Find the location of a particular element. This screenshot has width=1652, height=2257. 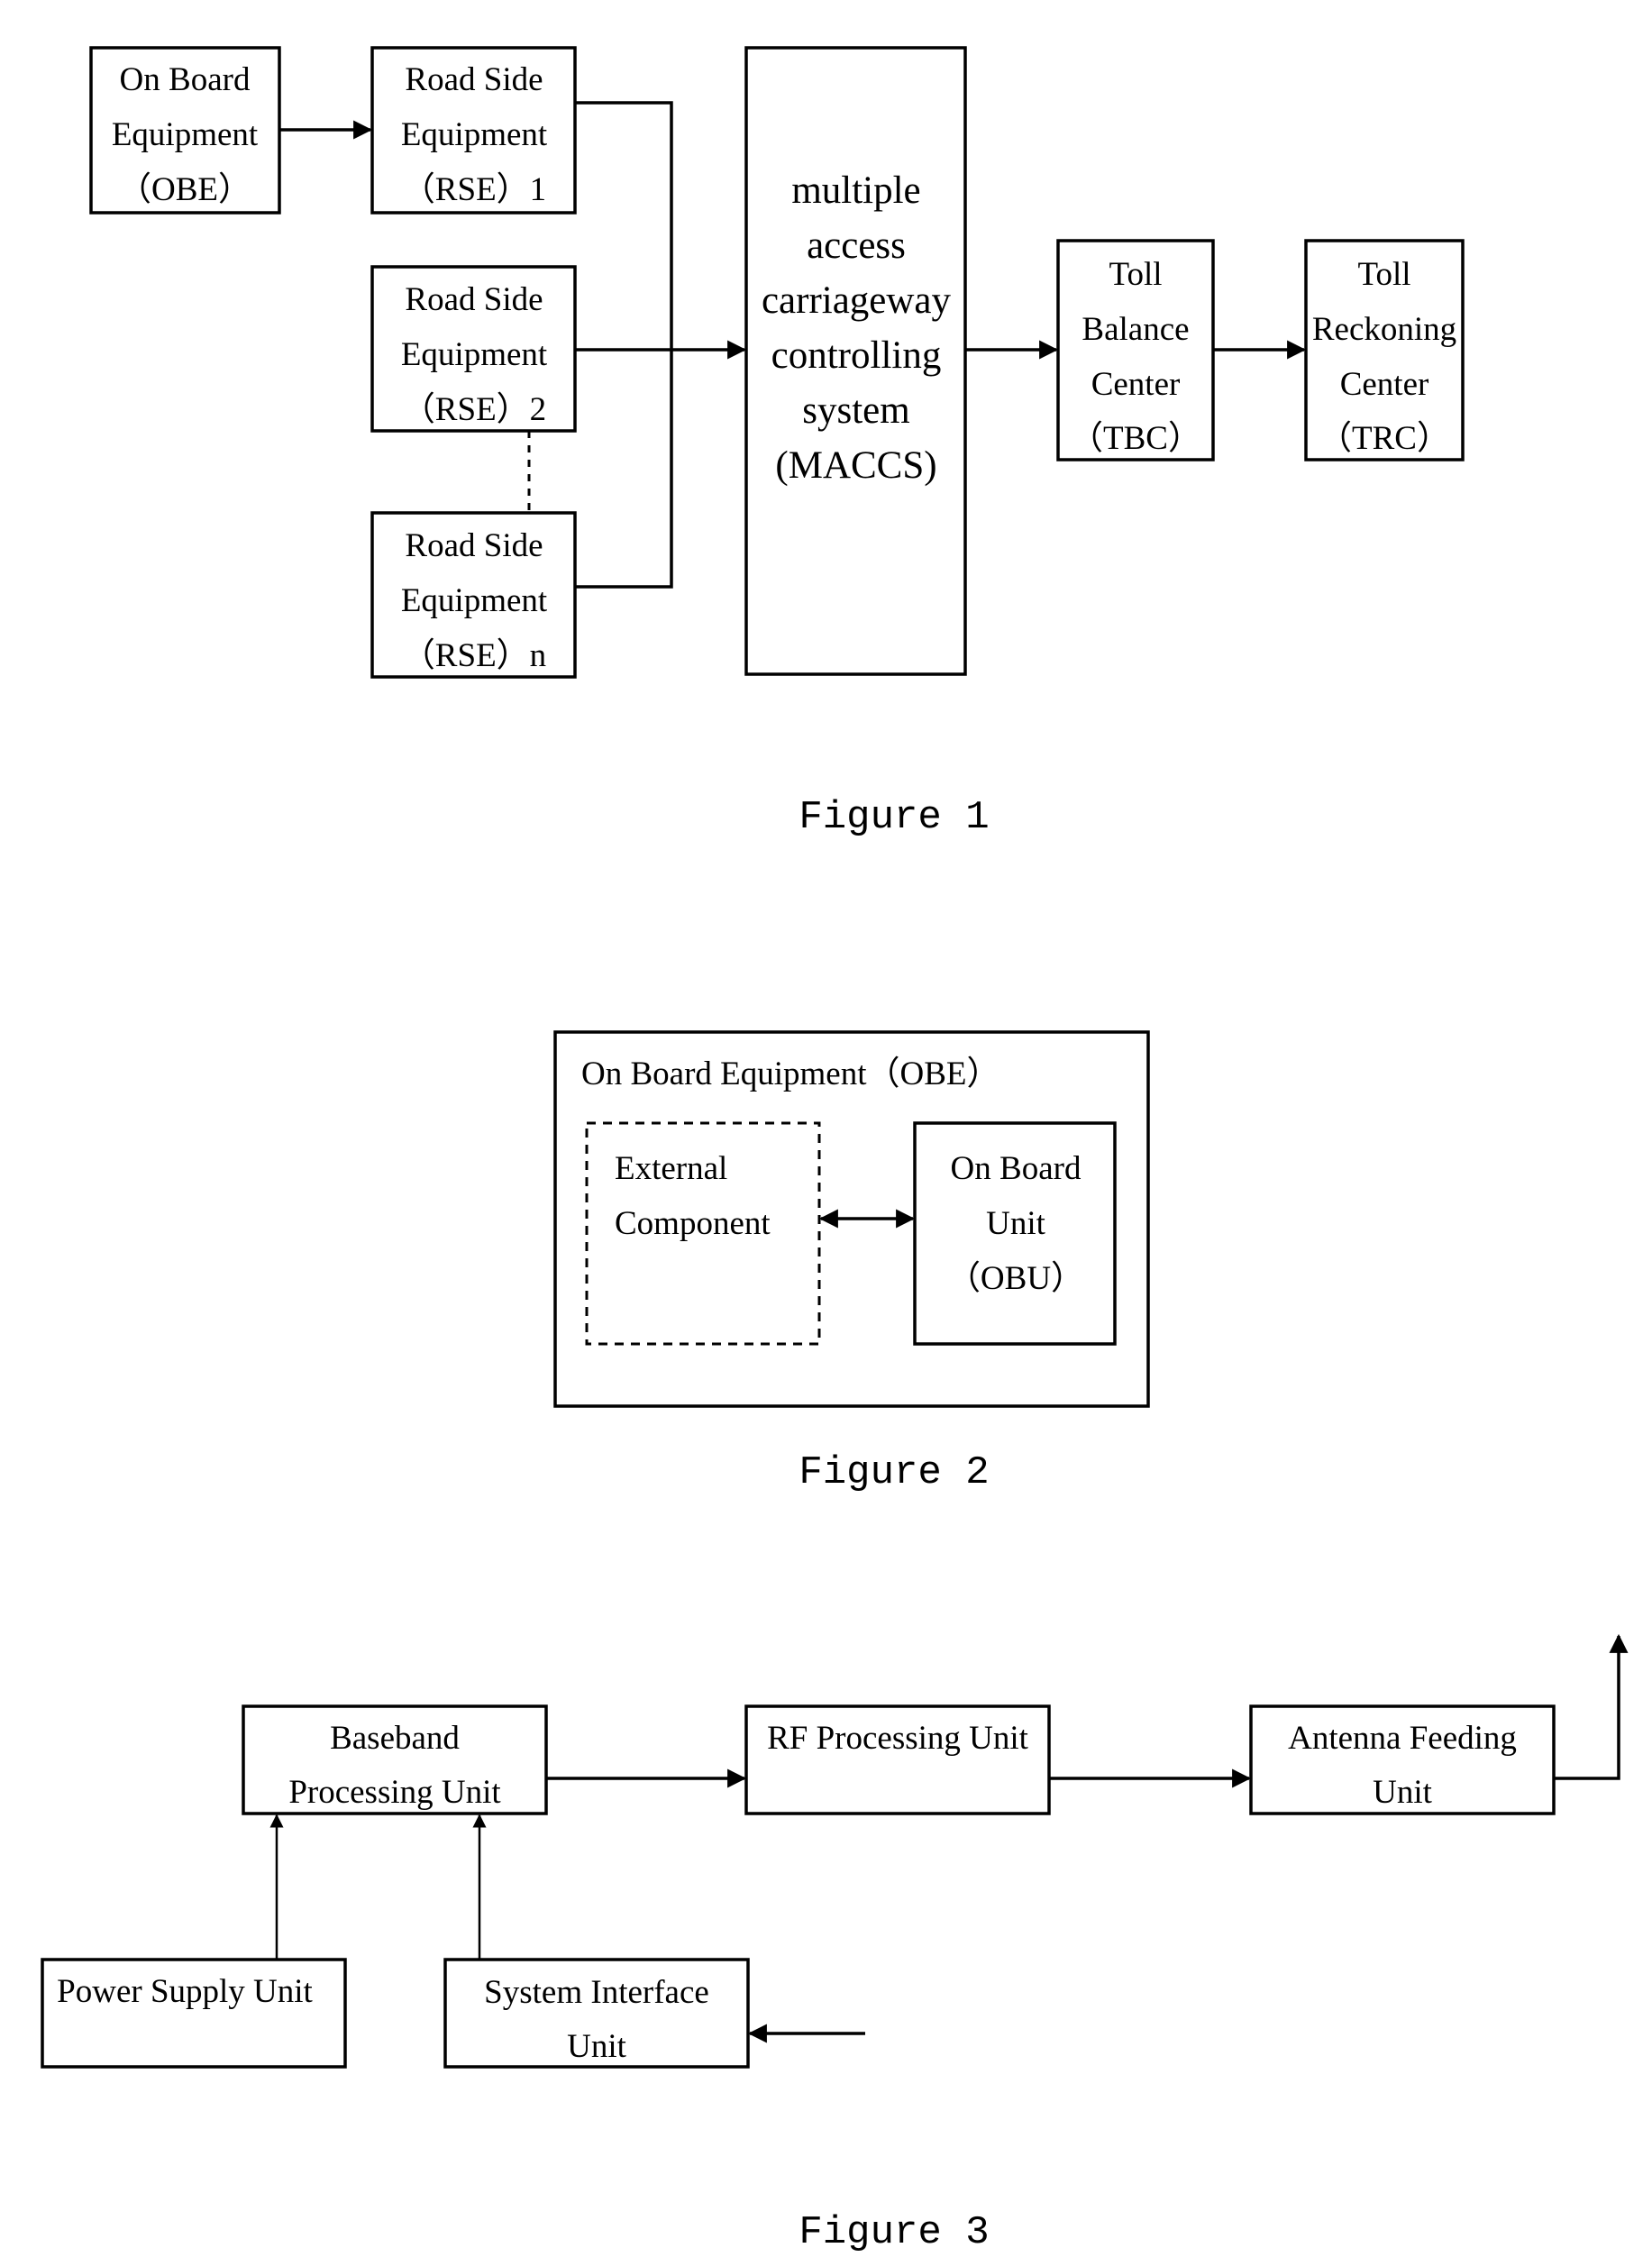

rse1-block: Road Side Equipment （RSE）1 is located at coordinates (473, 130).